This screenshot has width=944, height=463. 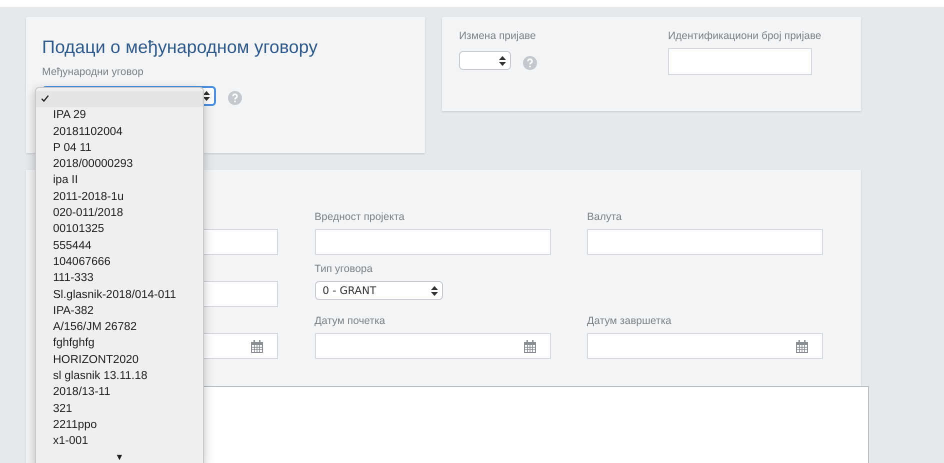 What do you see at coordinates (745, 37) in the screenshot?
I see `field-label: Идентификациони број пријаве` at bounding box center [745, 37].